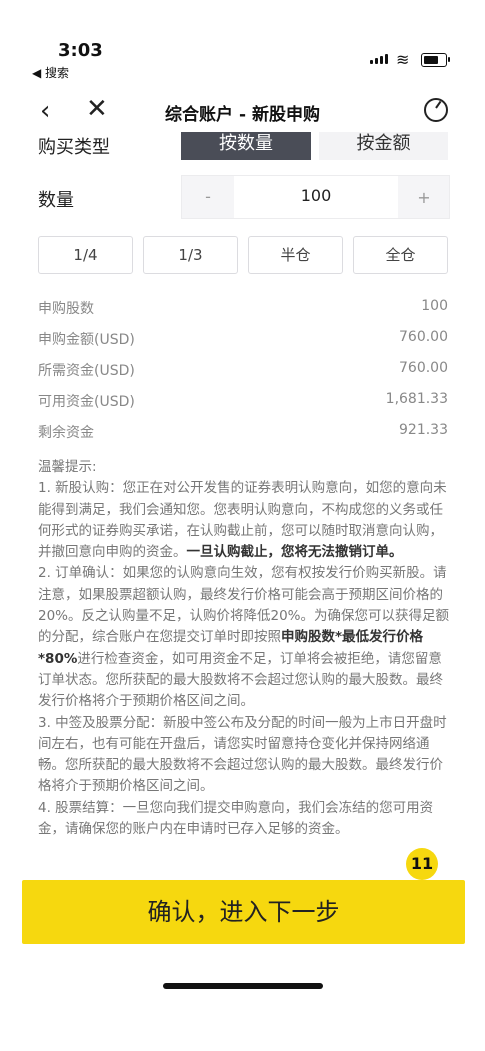  Describe the element at coordinates (400, 255) in the screenshot. I see `fraction-full-button: 全仓` at that location.